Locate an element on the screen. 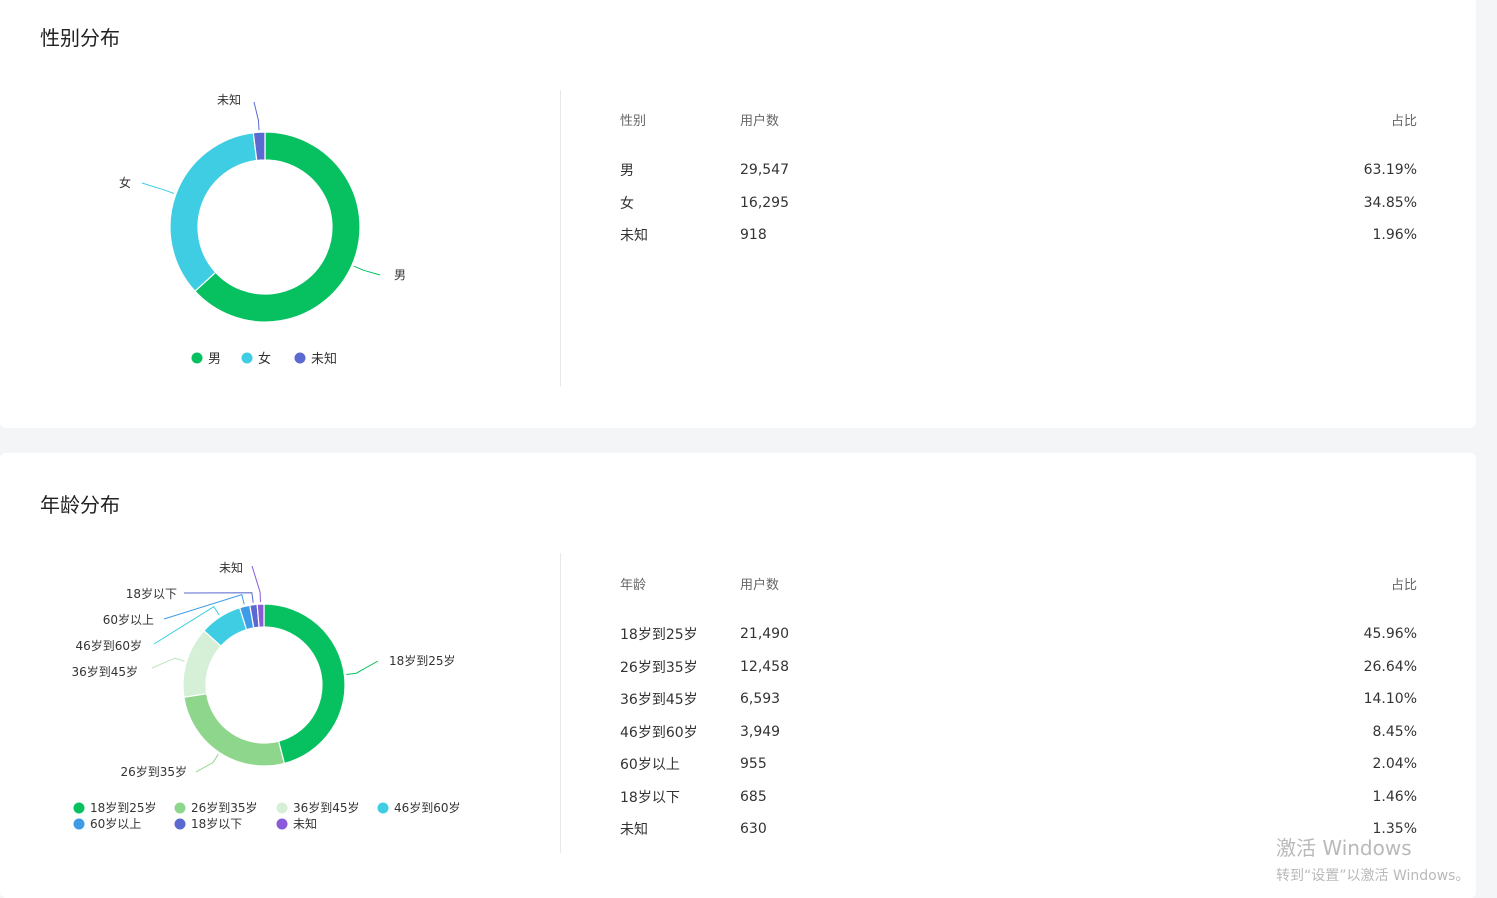  watermark-title: 激活 Windows is located at coordinates (1344, 848).